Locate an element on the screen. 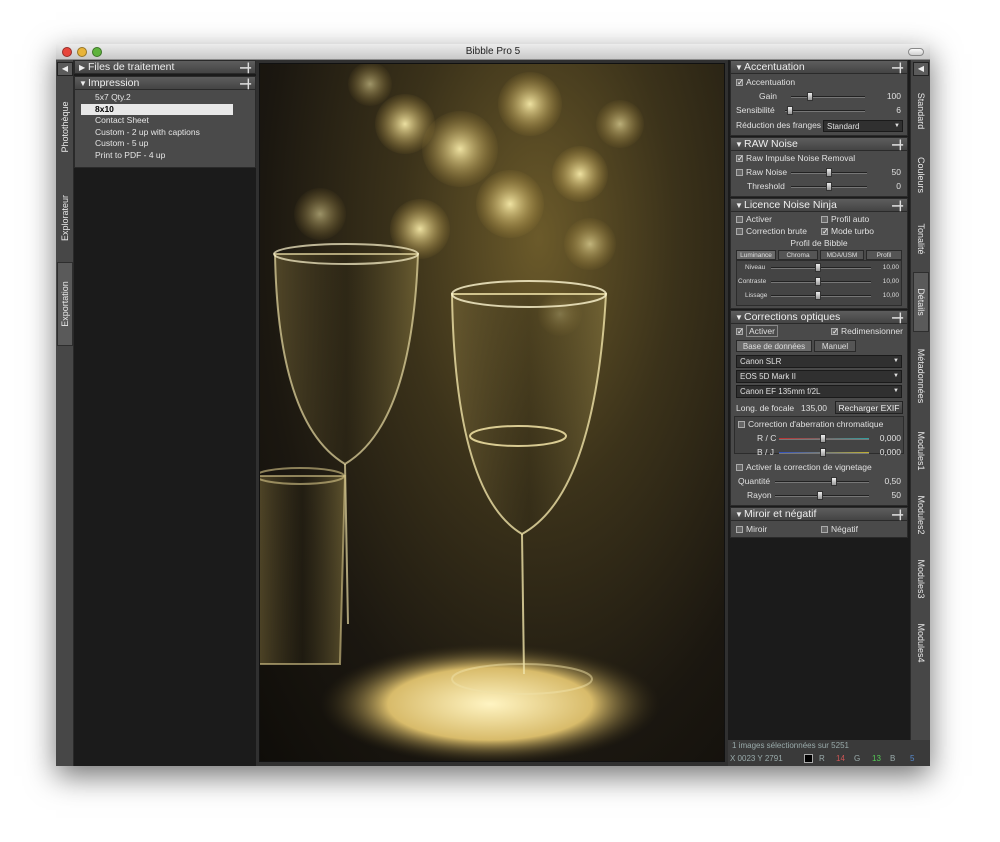 This screenshot has height=842, width=1000. tab-explorateur: Explorateur is located at coordinates (65, 218).